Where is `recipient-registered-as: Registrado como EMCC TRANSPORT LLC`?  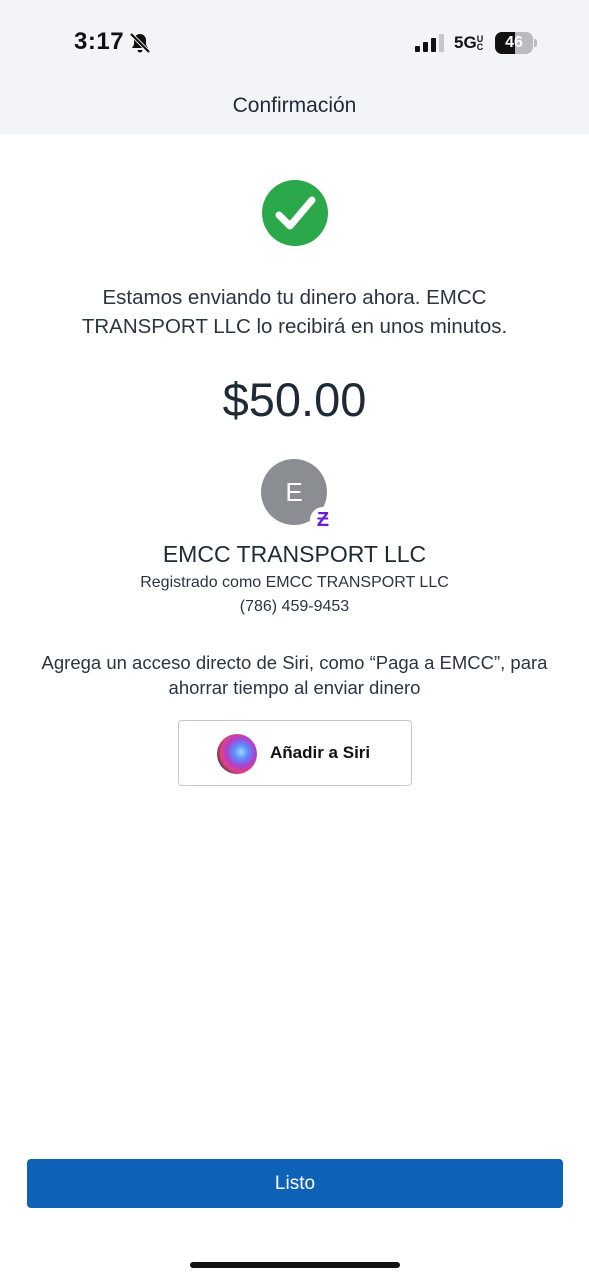 recipient-registered-as: Registrado como EMCC TRANSPORT LLC is located at coordinates (294, 582).